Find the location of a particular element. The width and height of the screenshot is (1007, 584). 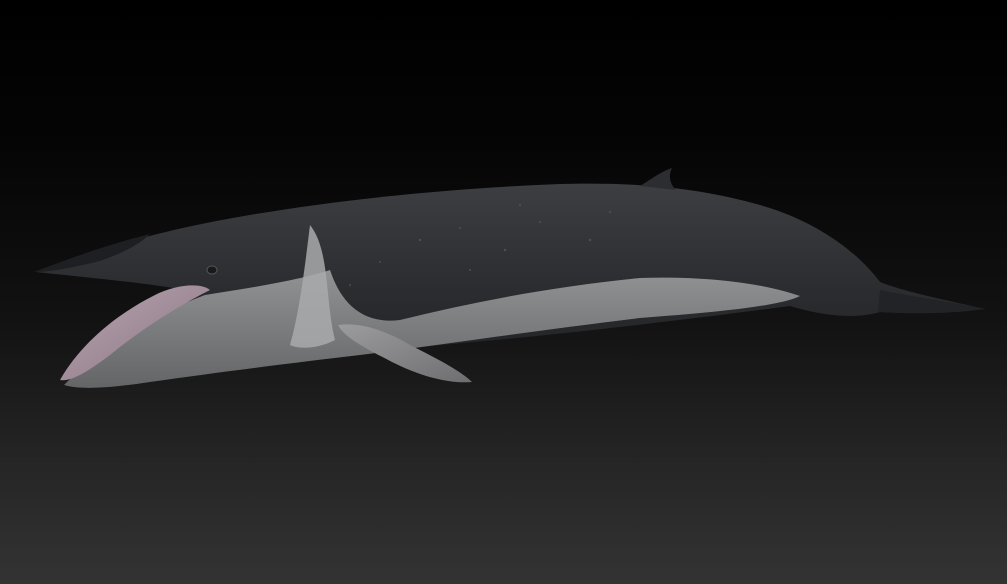

tail-fluke is located at coordinates (932, 302).